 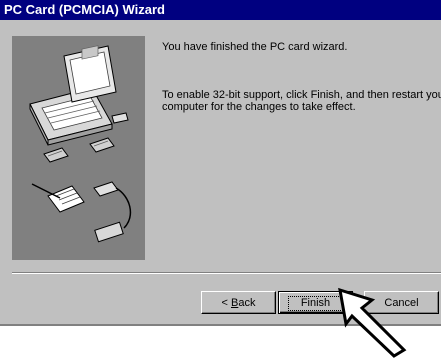 What do you see at coordinates (226, 302) in the screenshot?
I see `back-button-prefix: <` at bounding box center [226, 302].